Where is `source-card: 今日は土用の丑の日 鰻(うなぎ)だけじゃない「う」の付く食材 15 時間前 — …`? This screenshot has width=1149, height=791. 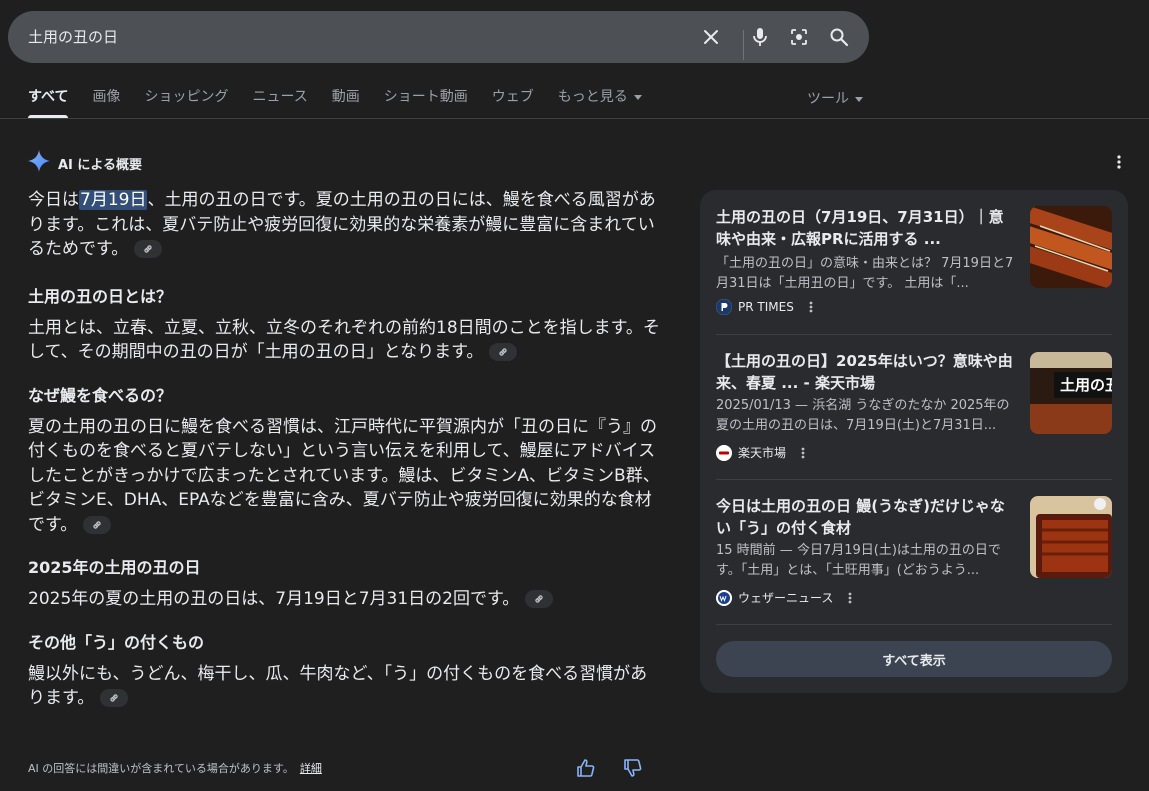
source-card: 今日は土用の丑の日 鰻(うなぎ)だけじゃない「う」の付く食材 15 時間前 — … is located at coordinates (914, 550).